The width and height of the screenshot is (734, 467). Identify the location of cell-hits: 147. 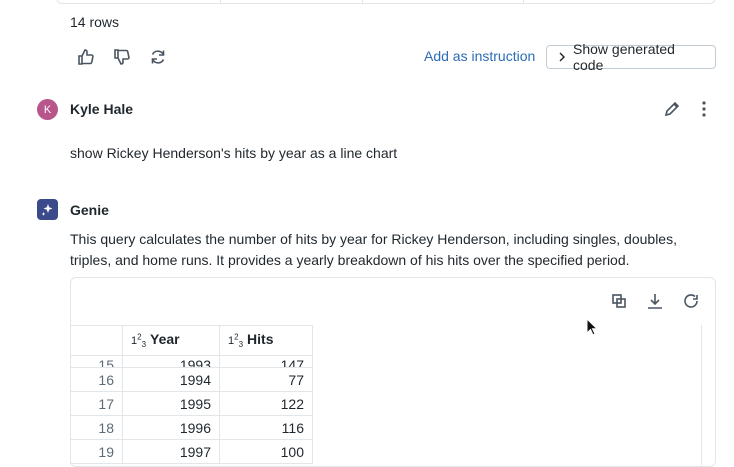
(266, 361).